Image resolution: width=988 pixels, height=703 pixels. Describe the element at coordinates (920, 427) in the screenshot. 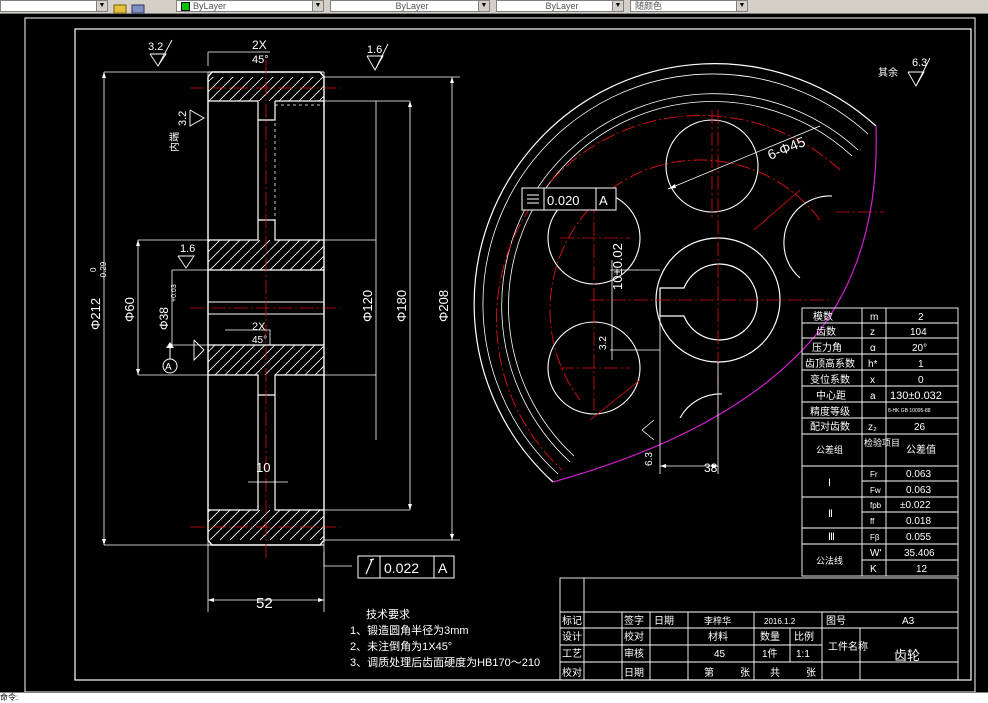

I see `param-value: 26` at that location.